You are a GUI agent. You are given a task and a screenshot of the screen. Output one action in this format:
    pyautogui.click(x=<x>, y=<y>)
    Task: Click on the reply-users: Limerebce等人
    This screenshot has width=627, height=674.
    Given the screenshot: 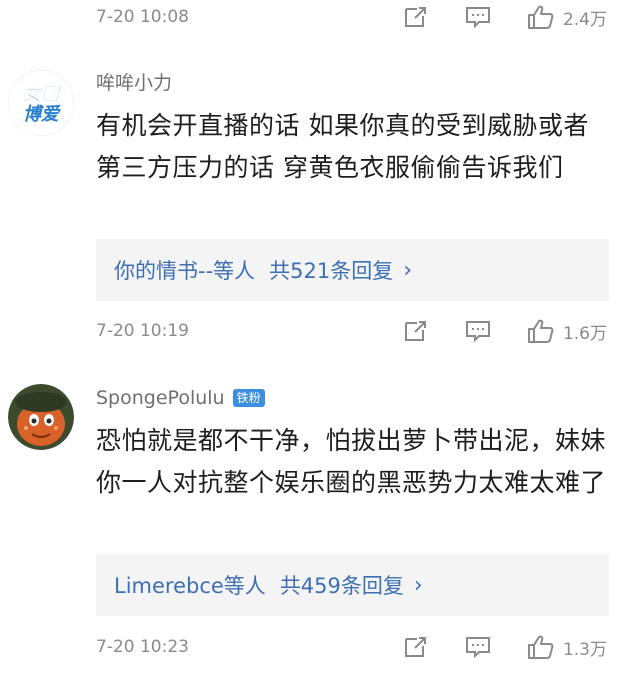 What is the action you would take?
    pyautogui.click(x=190, y=586)
    